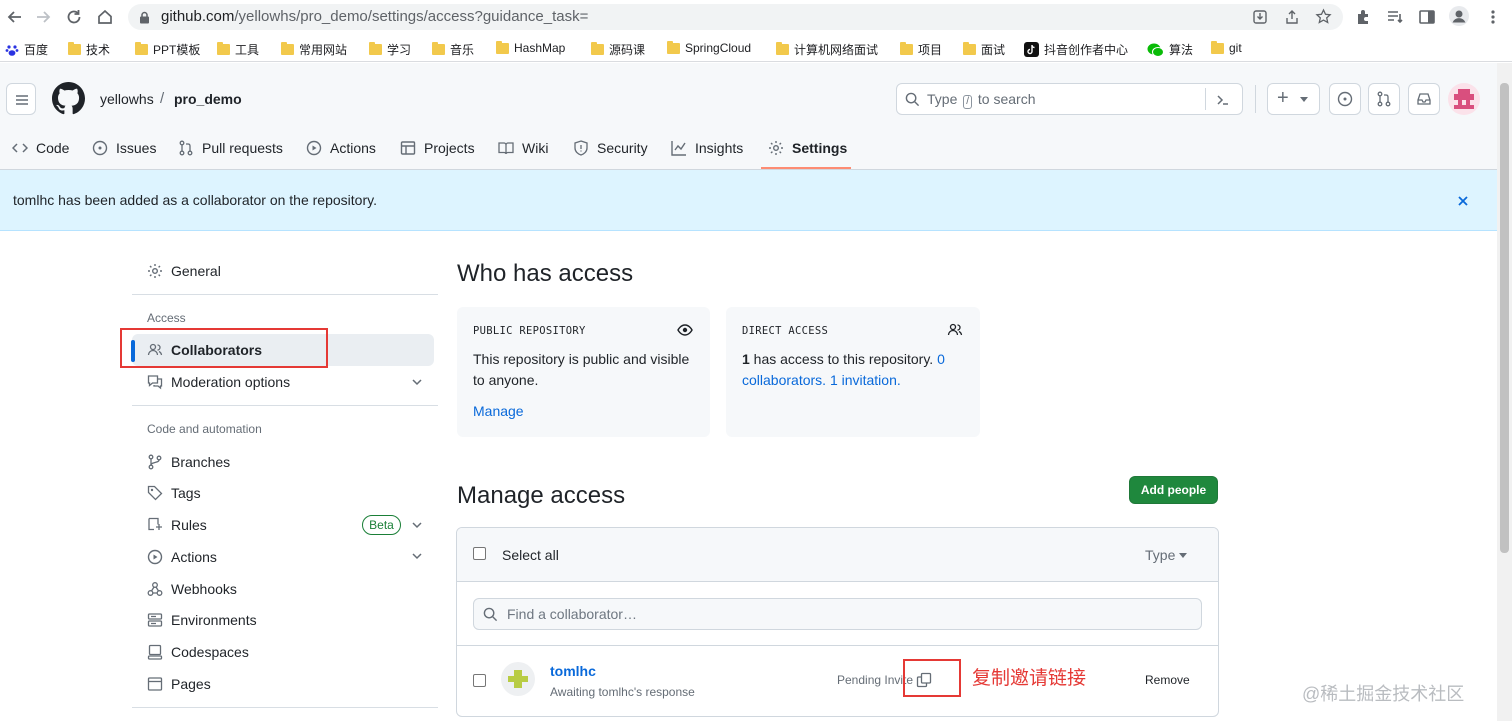  Describe the element at coordinates (1493, 17) in the screenshot. I see `menu-kebab-icon` at that location.